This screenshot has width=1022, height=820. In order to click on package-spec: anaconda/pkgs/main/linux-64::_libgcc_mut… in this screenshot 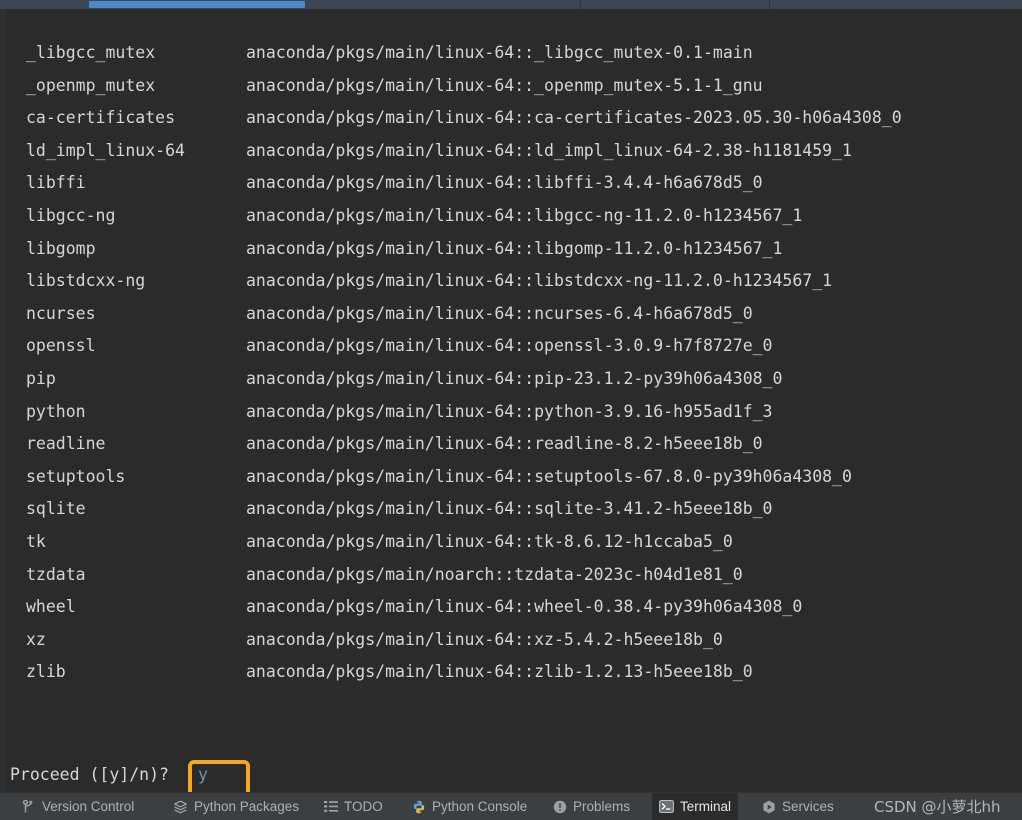, I will do `click(499, 52)`.